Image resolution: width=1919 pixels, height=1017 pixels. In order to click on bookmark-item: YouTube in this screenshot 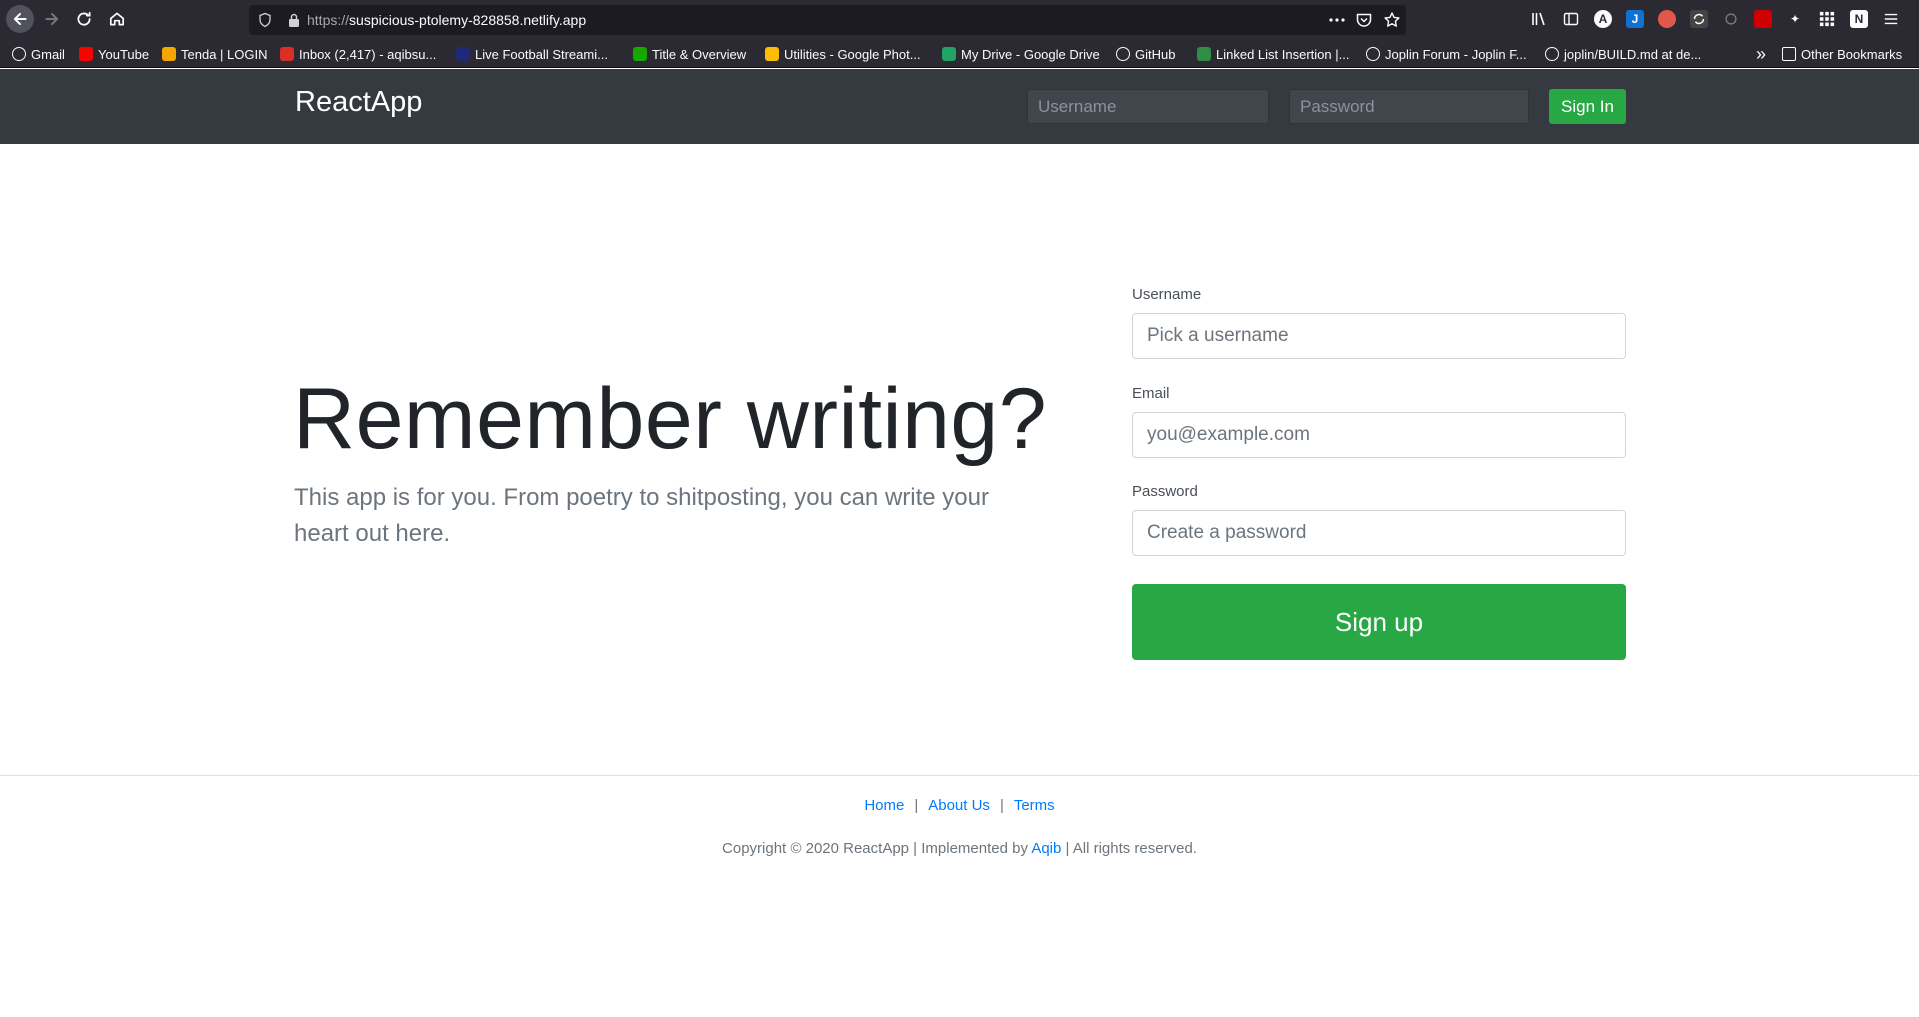, I will do `click(114, 54)`.